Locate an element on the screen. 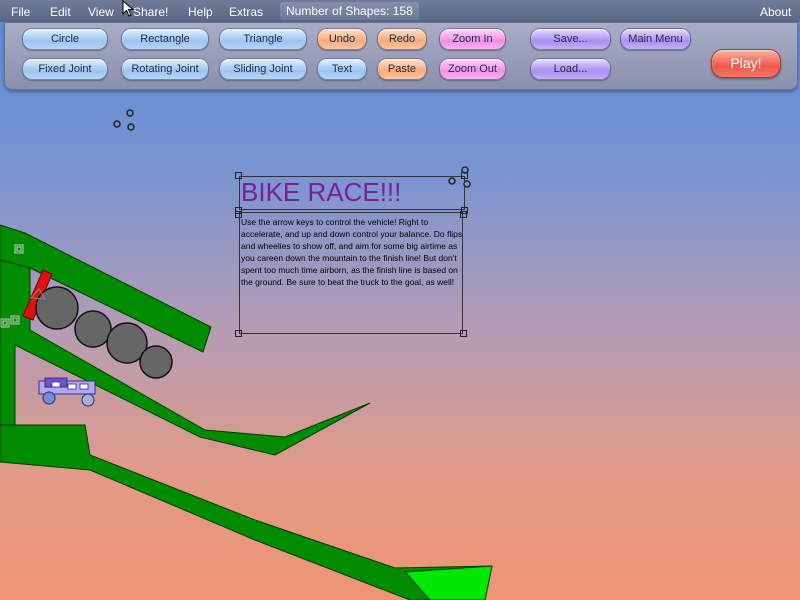 This screenshot has height=600, width=800. resize-handle-title-tr is located at coordinates (464, 175).